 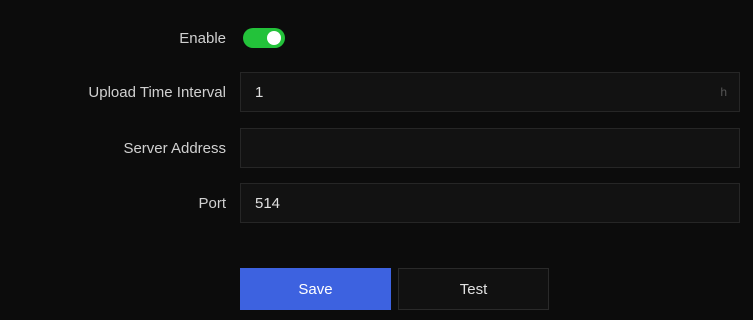 What do you see at coordinates (315, 289) in the screenshot?
I see `save-button: Save` at bounding box center [315, 289].